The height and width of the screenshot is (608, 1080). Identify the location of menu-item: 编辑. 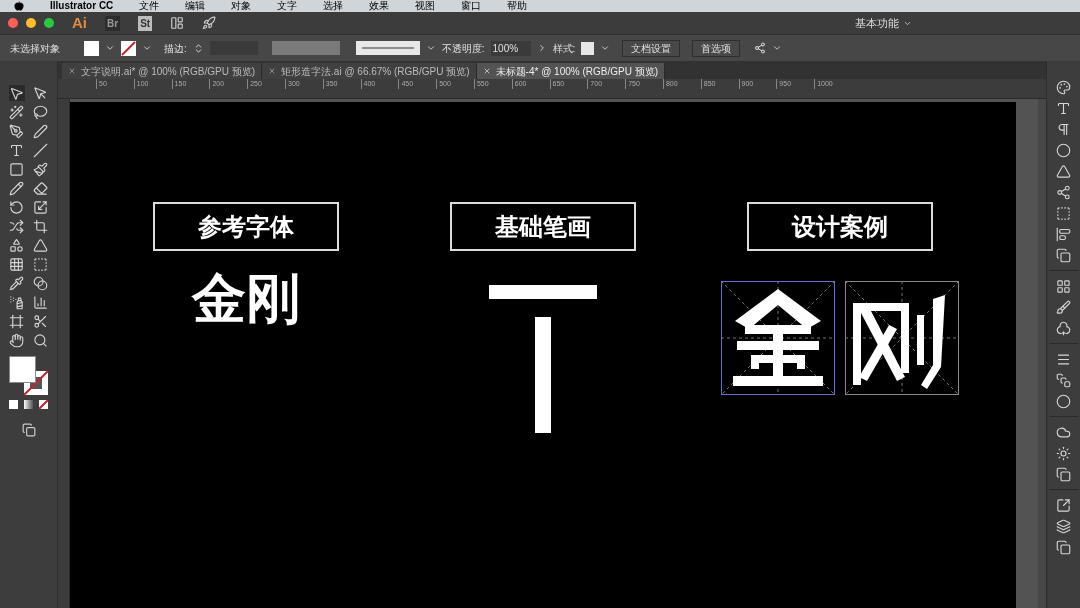
(195, 6).